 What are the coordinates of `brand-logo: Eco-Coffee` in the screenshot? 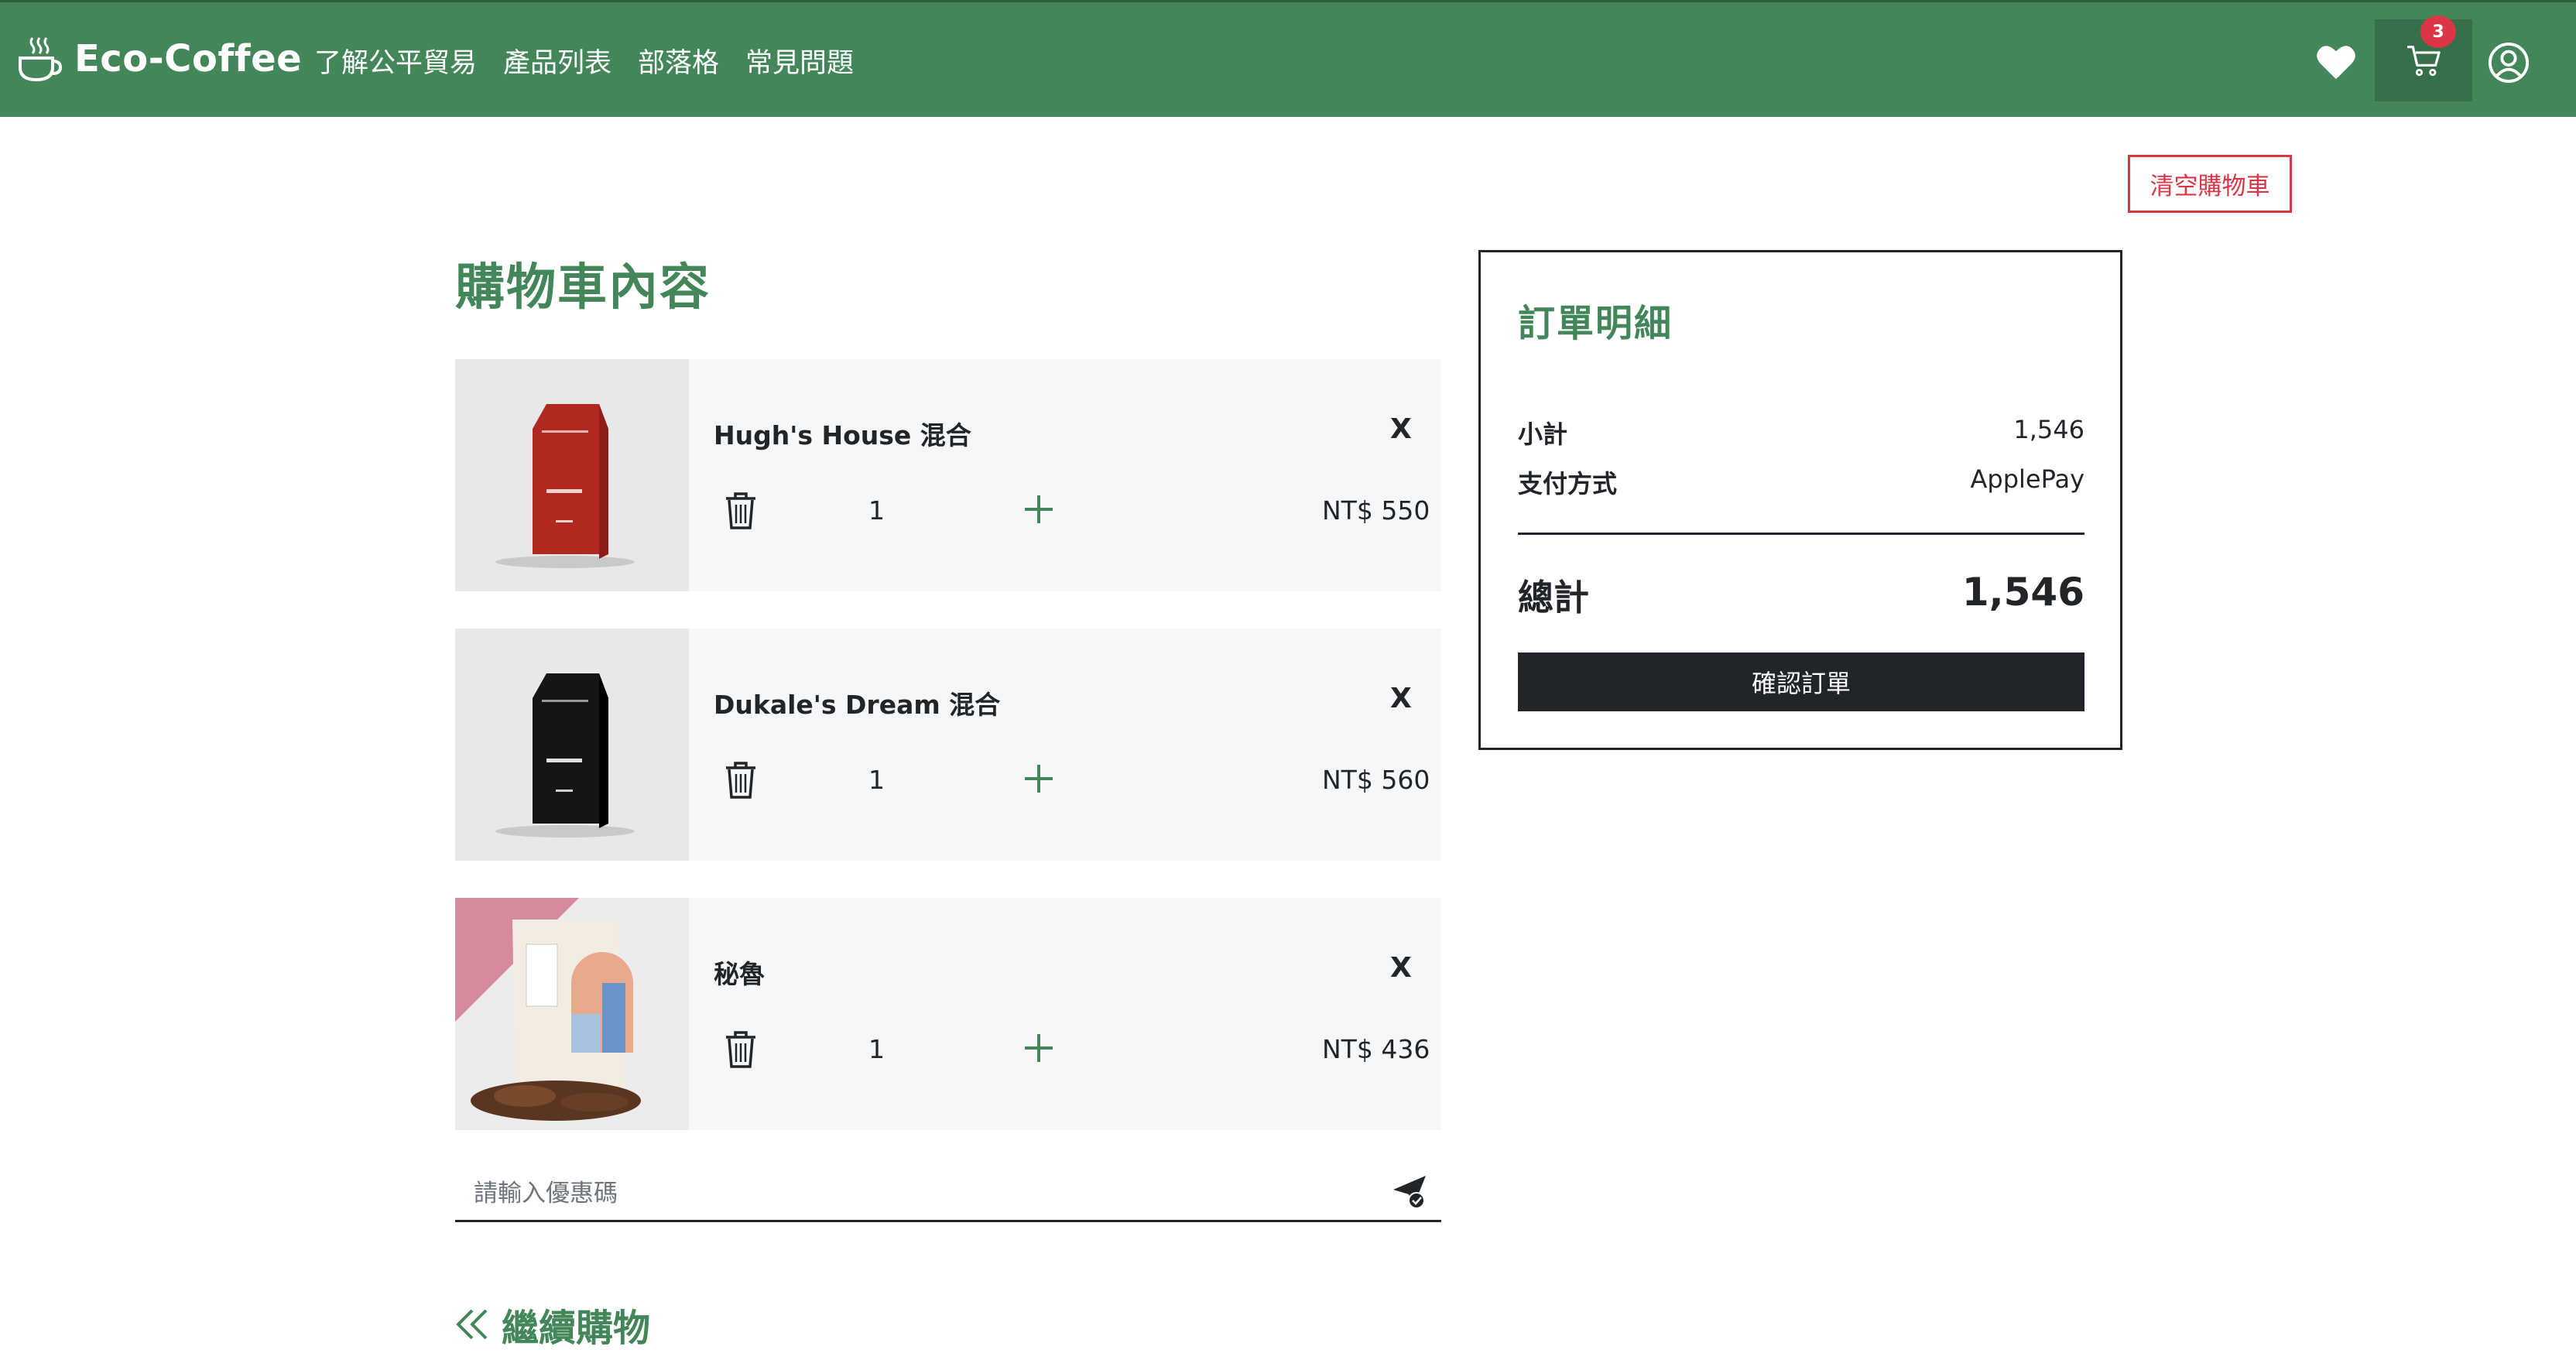 It's located at (159, 59).